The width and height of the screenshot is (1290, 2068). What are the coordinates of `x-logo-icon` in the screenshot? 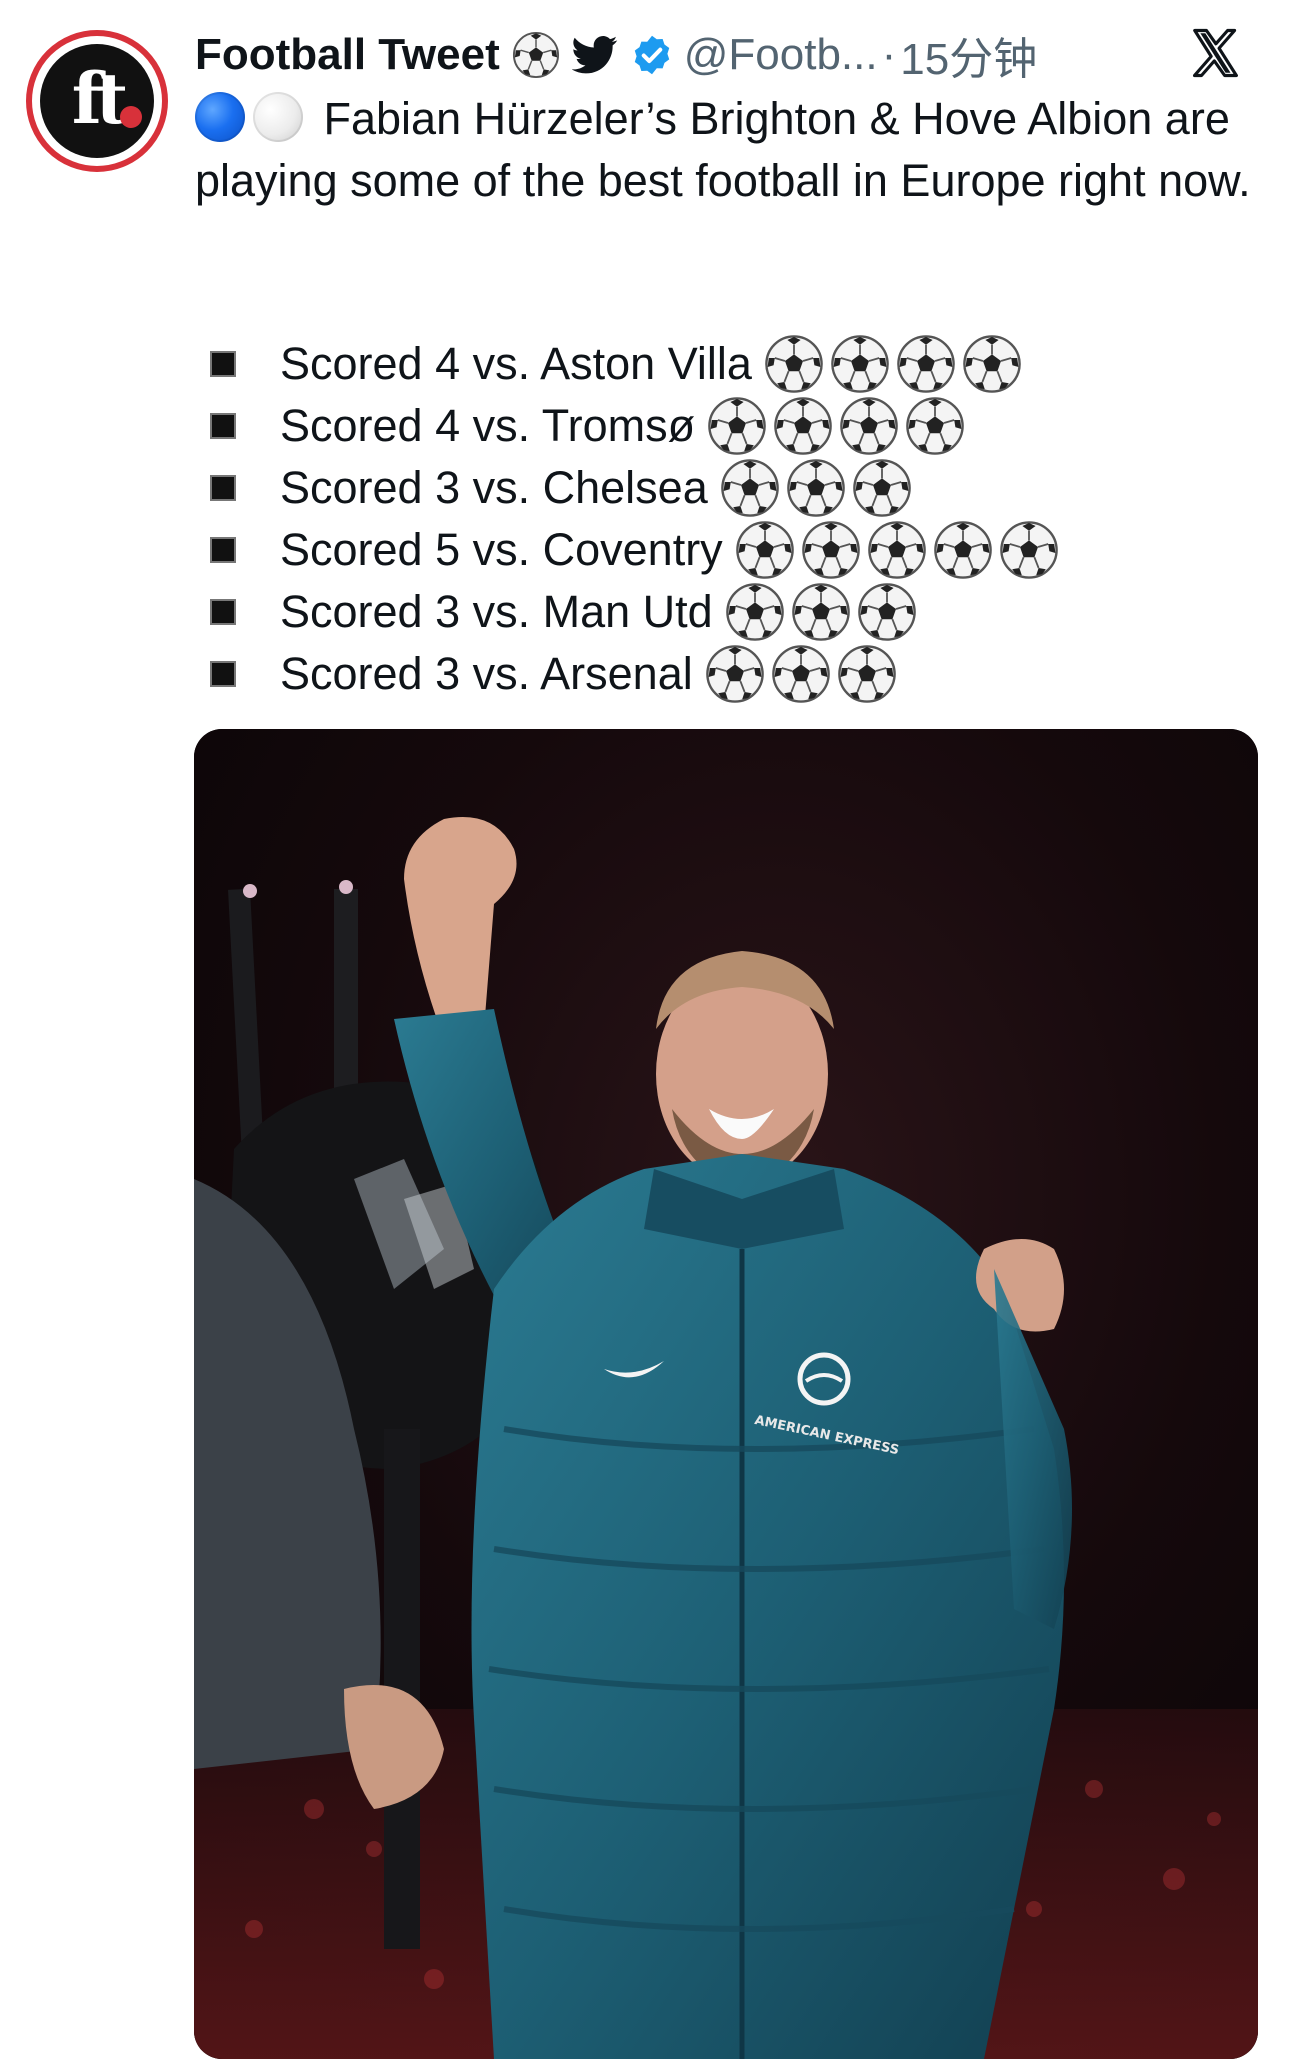 It's located at (1215, 53).